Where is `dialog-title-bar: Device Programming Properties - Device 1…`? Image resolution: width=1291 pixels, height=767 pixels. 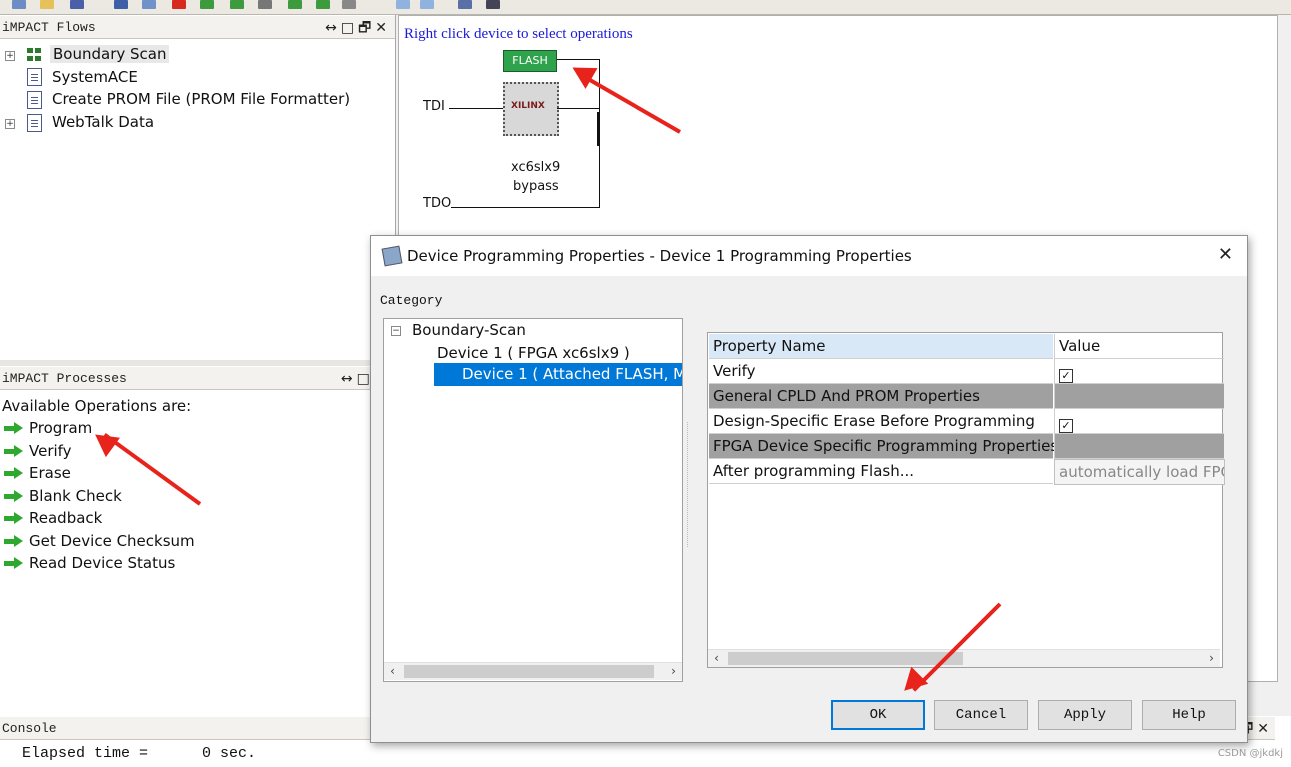 dialog-title-bar: Device Programming Properties - Device 1… is located at coordinates (809, 256).